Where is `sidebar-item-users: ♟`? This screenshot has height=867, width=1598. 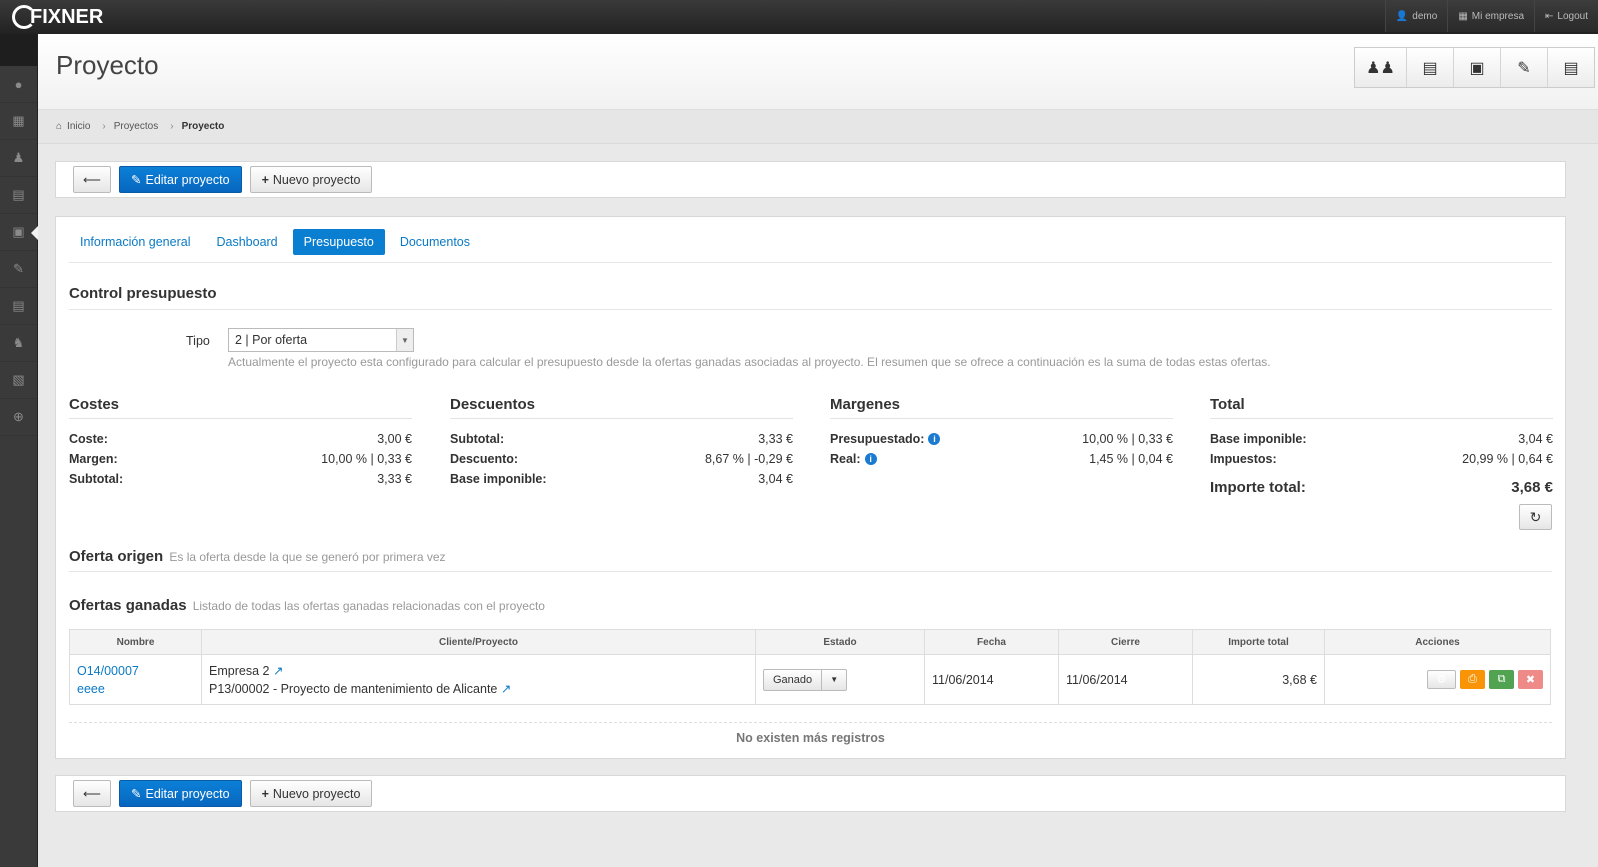
sidebar-item-users: ♟ is located at coordinates (18, 158).